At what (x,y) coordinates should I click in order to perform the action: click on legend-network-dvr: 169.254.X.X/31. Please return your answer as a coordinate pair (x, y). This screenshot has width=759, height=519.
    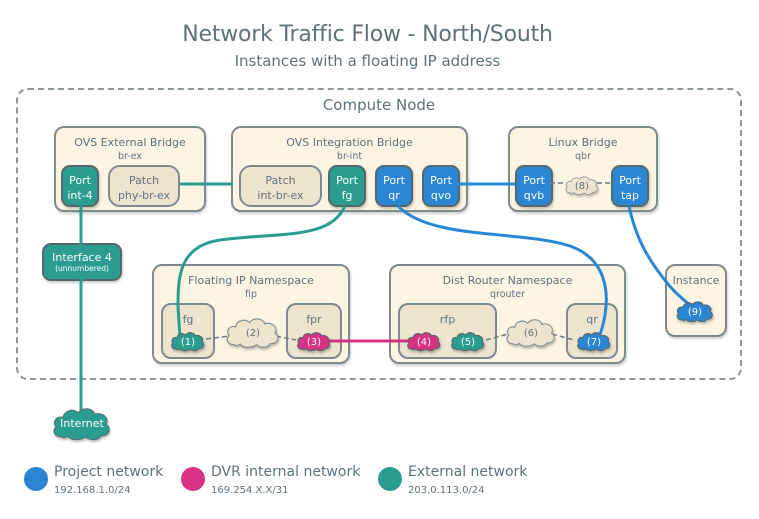
    Looking at the image, I should click on (250, 490).